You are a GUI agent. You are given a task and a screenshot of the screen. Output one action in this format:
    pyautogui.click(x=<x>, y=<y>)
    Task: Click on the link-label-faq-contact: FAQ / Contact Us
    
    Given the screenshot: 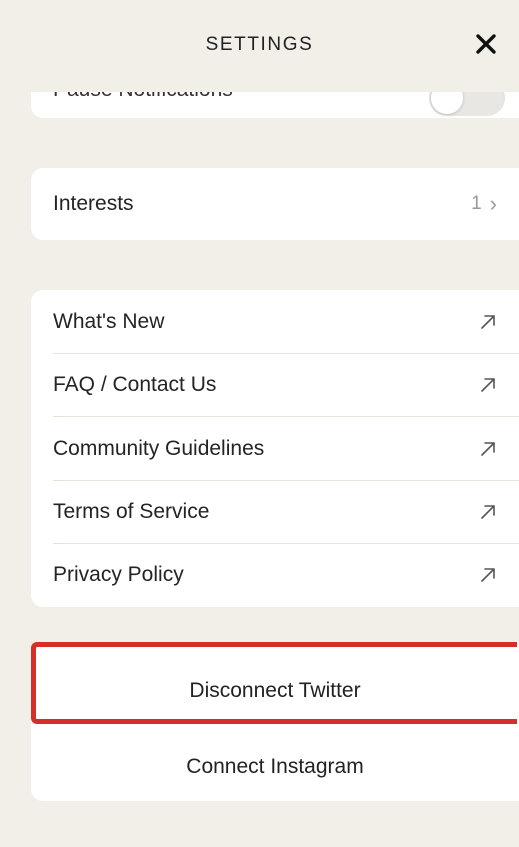 What is the action you would take?
    pyautogui.click(x=135, y=384)
    